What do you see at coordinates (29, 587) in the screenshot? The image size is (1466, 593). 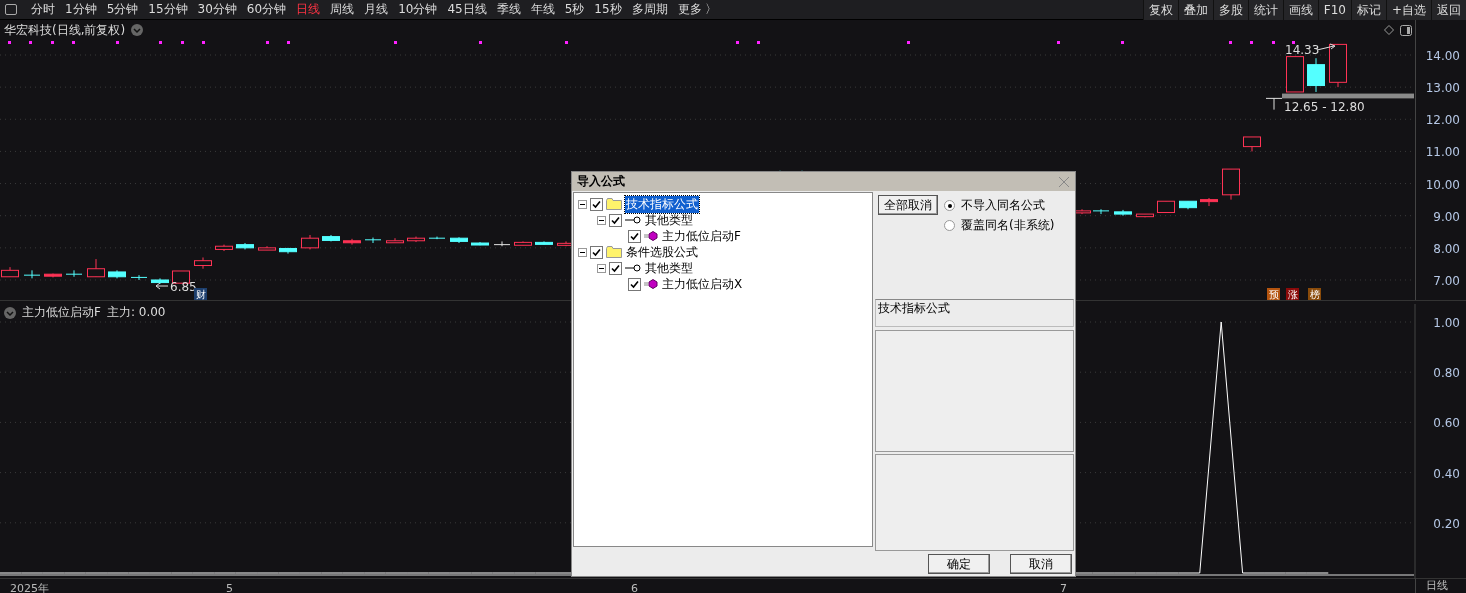 I see `date-label: 2025年` at bounding box center [29, 587].